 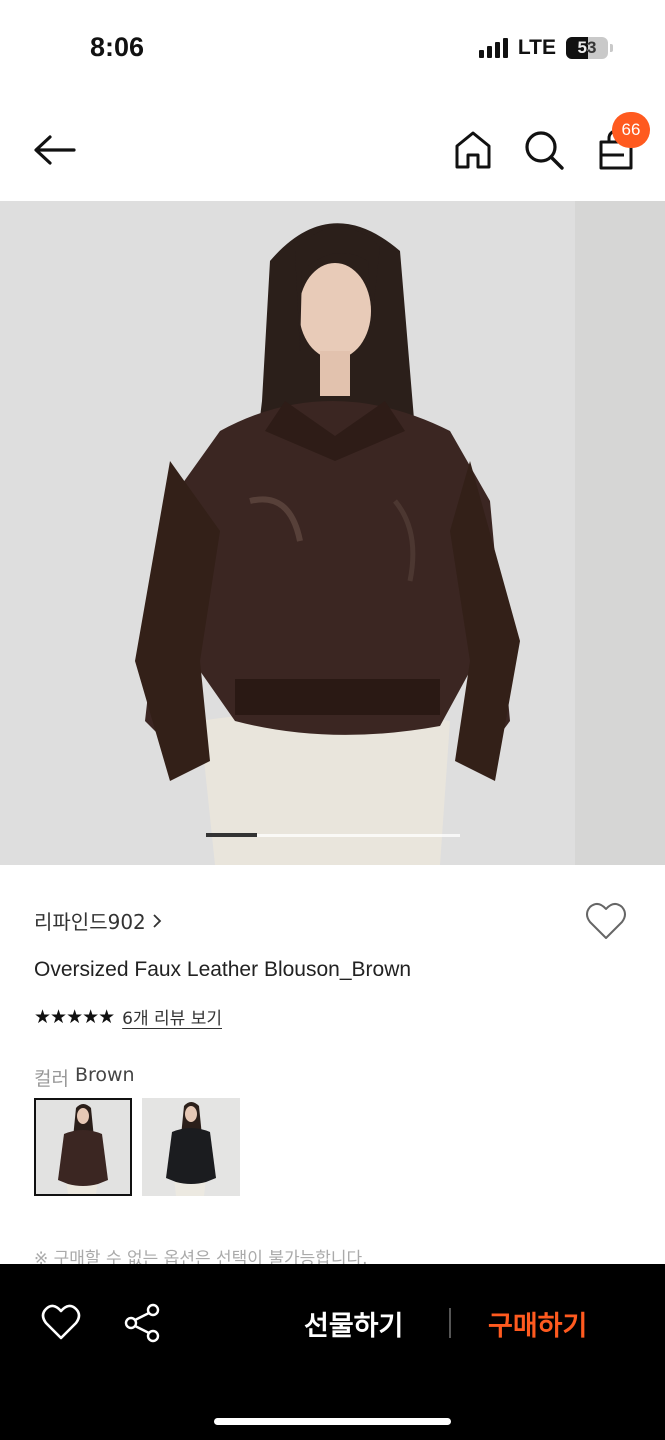 I want to click on gallery-page-indicator, so click(x=333, y=835).